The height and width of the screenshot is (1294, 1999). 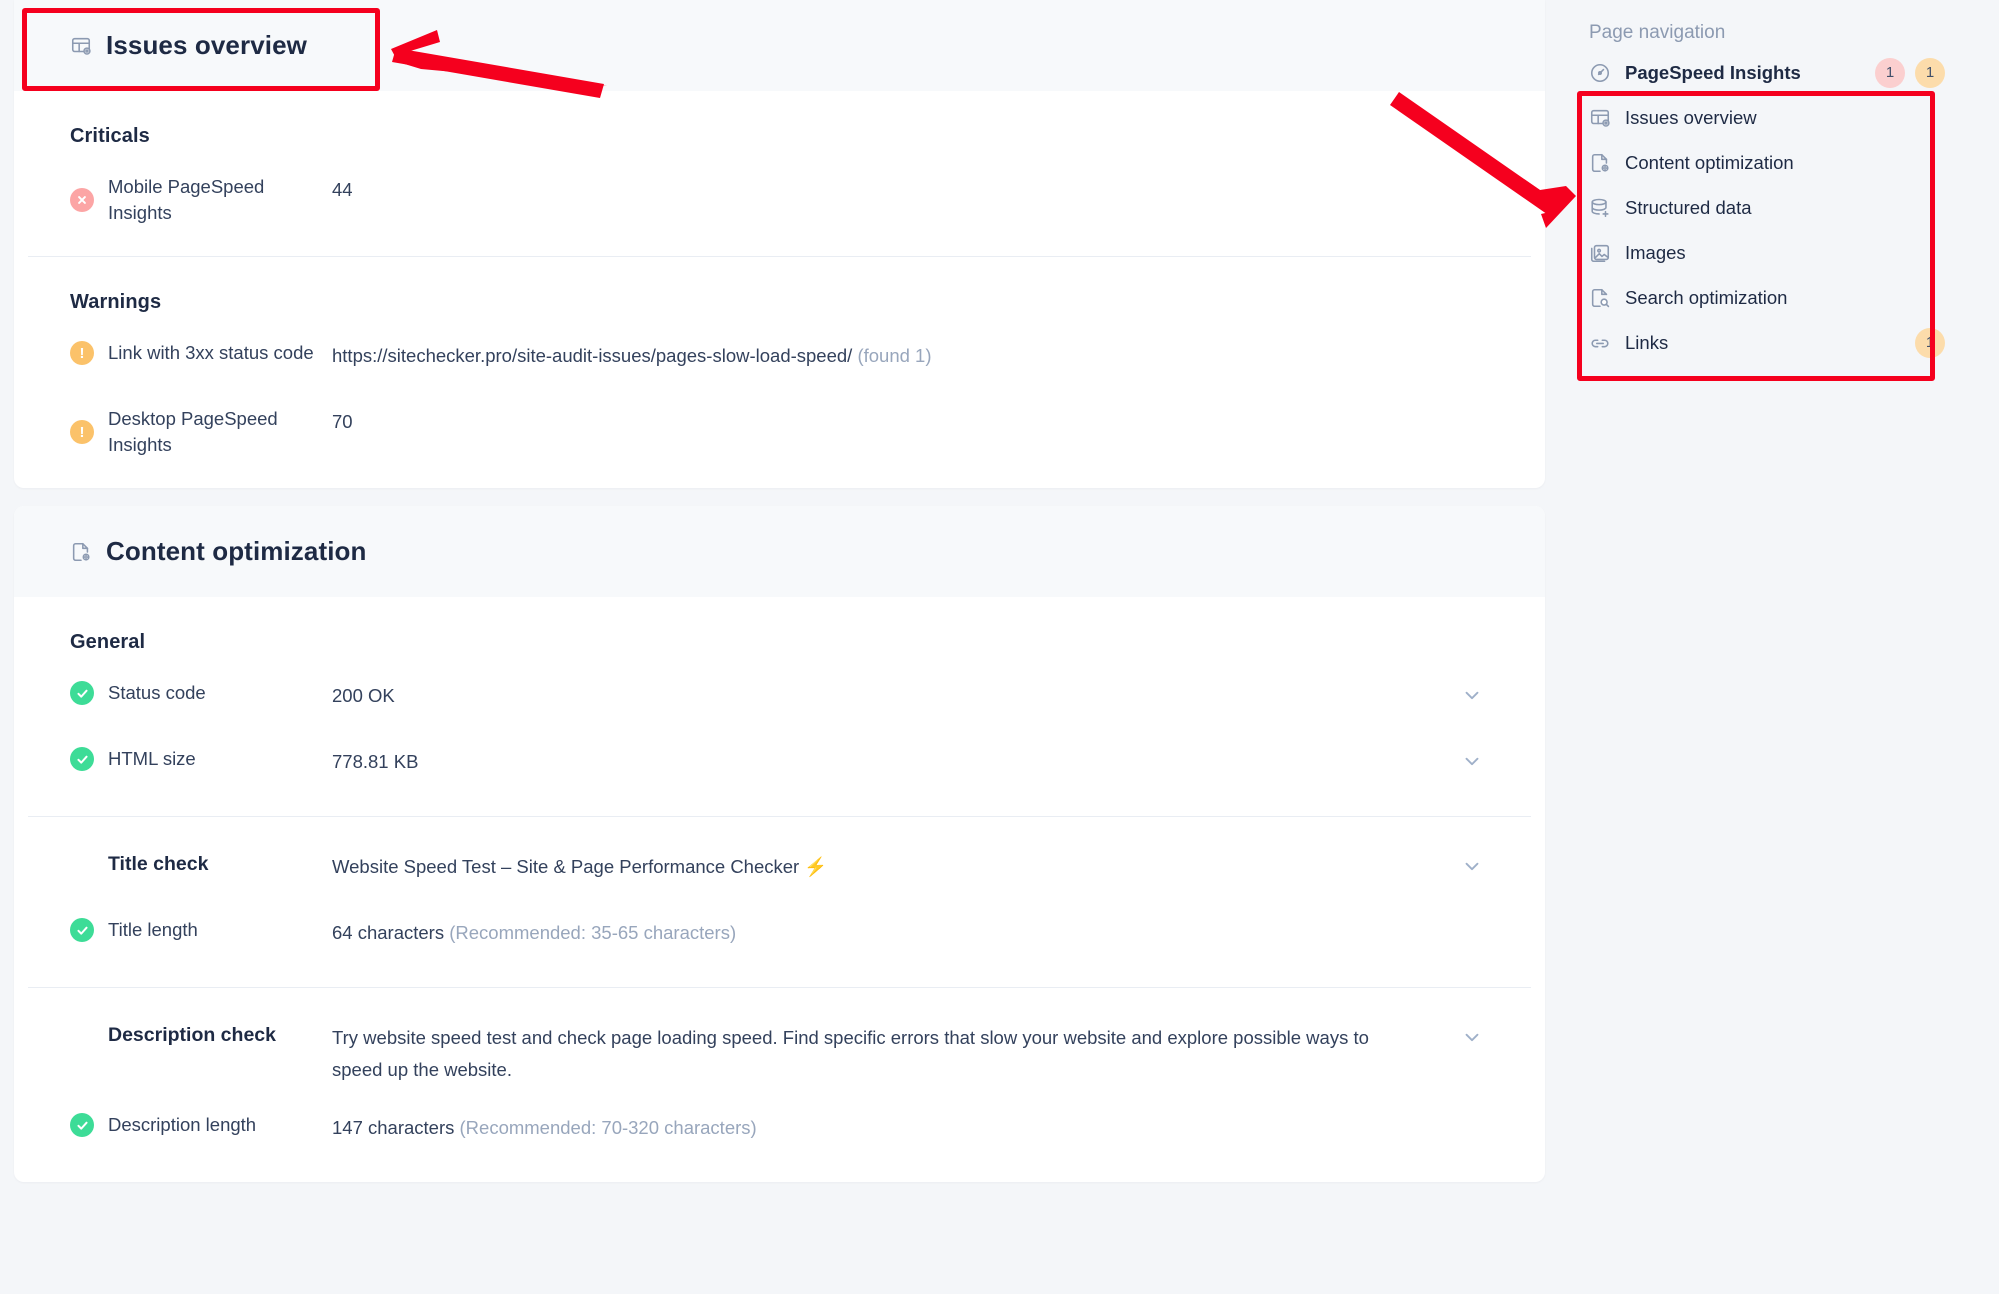 I want to click on check-row-label-wrap: Title length, so click(x=201, y=930).